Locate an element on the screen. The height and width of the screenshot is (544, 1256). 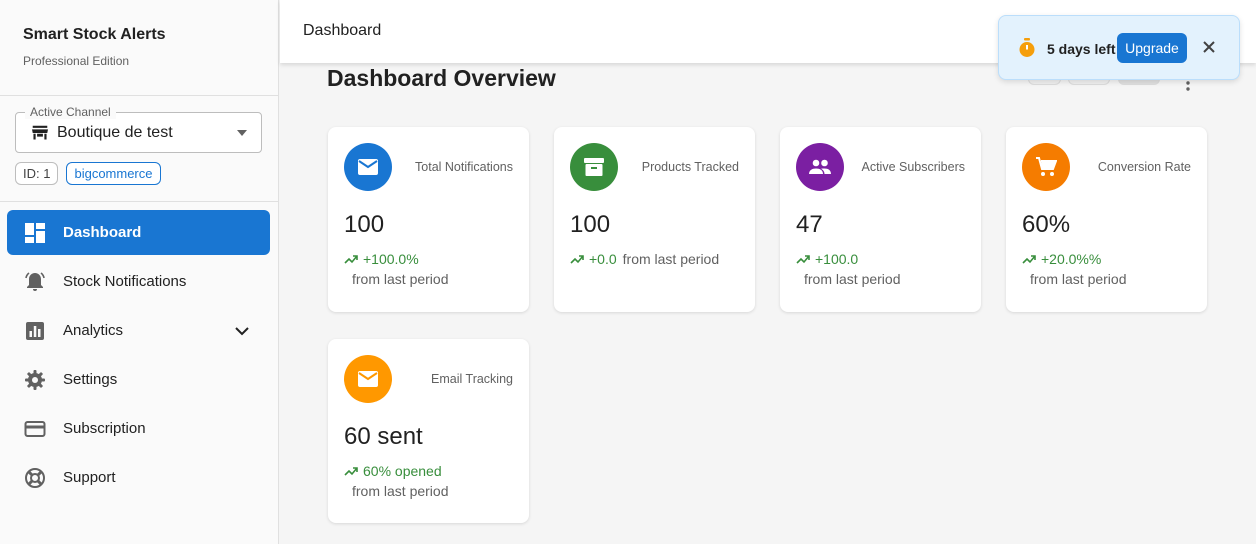
archive-icon is located at coordinates (594, 167).